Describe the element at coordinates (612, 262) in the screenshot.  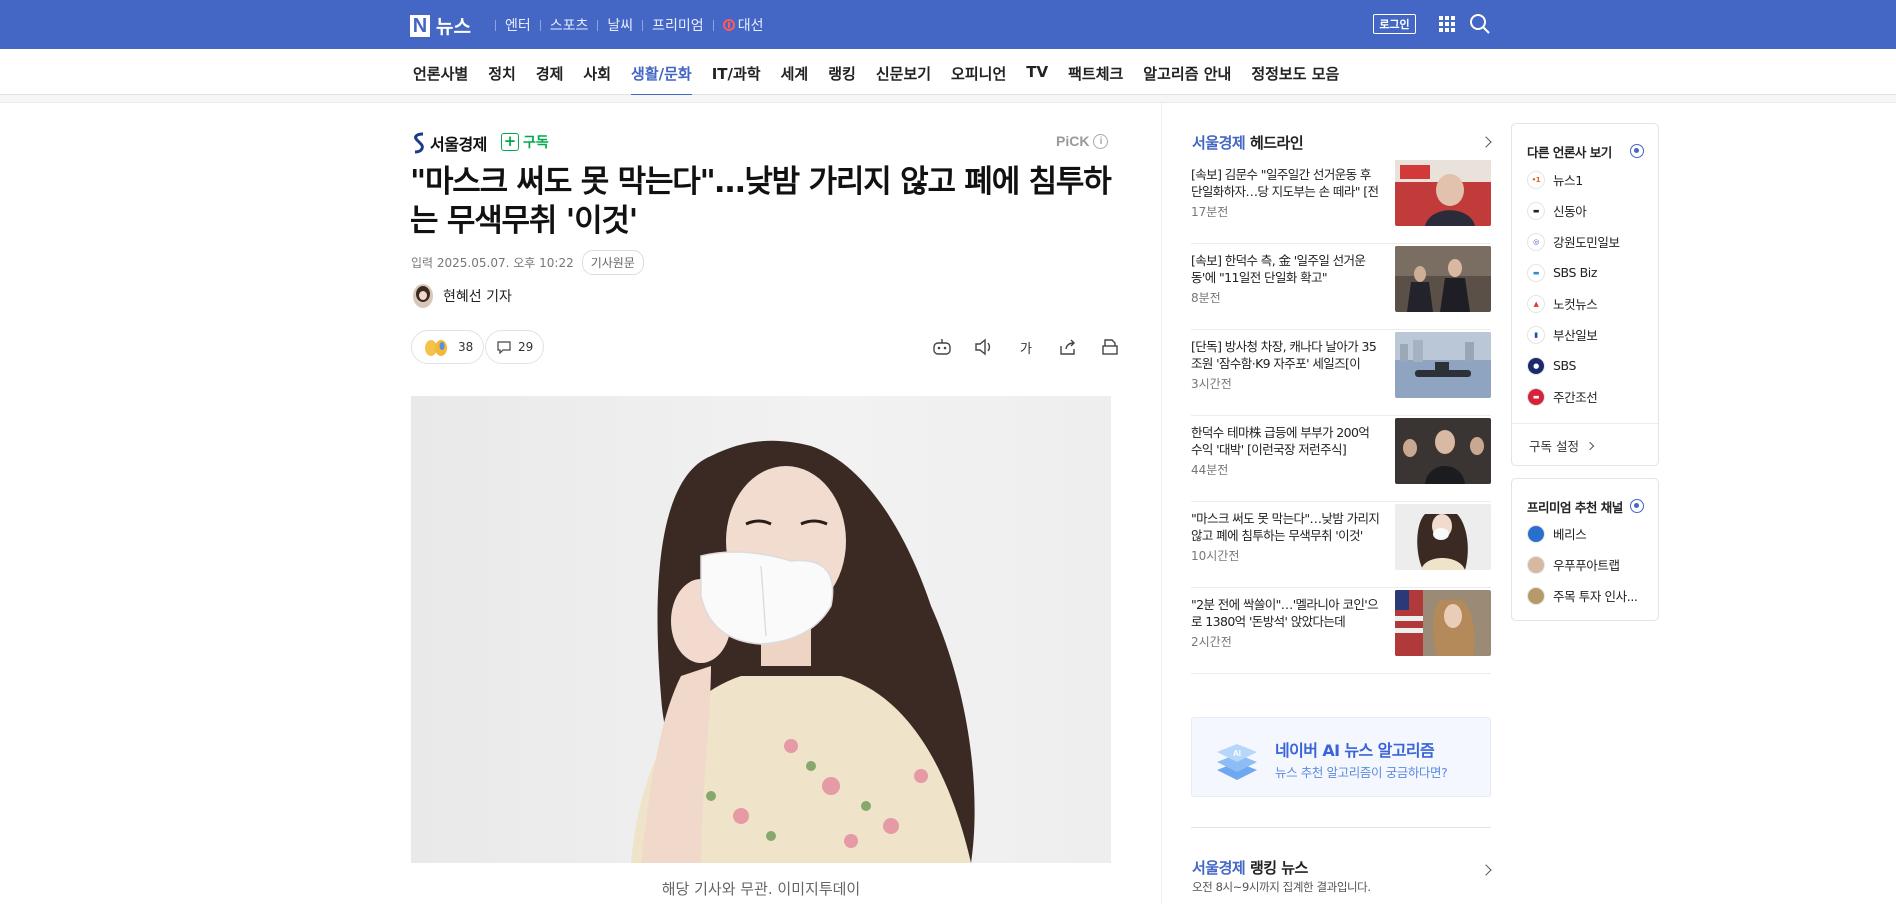
I see `original-article-button: 기사원문` at that location.